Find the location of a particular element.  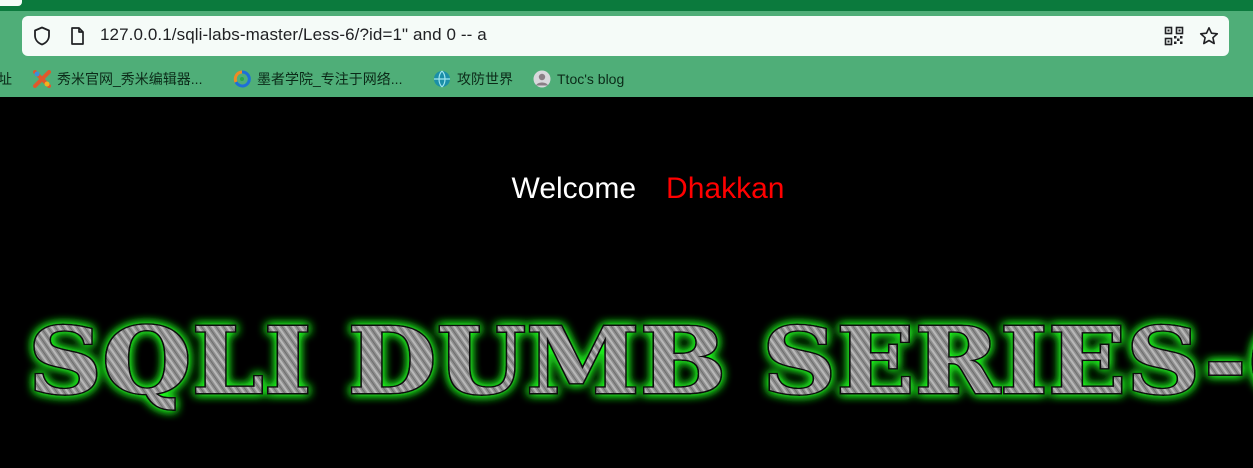

page-icon is located at coordinates (77, 36).